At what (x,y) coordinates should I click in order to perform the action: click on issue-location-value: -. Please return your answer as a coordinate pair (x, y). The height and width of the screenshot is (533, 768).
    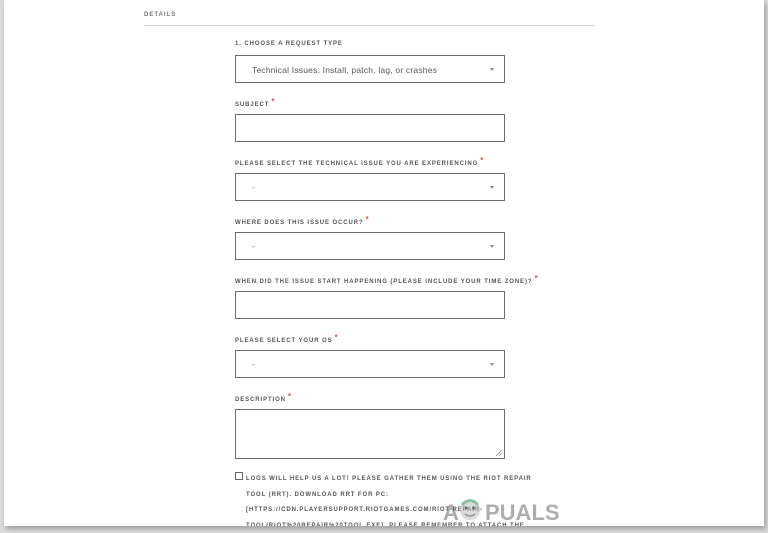
    Looking at the image, I should click on (253, 246).